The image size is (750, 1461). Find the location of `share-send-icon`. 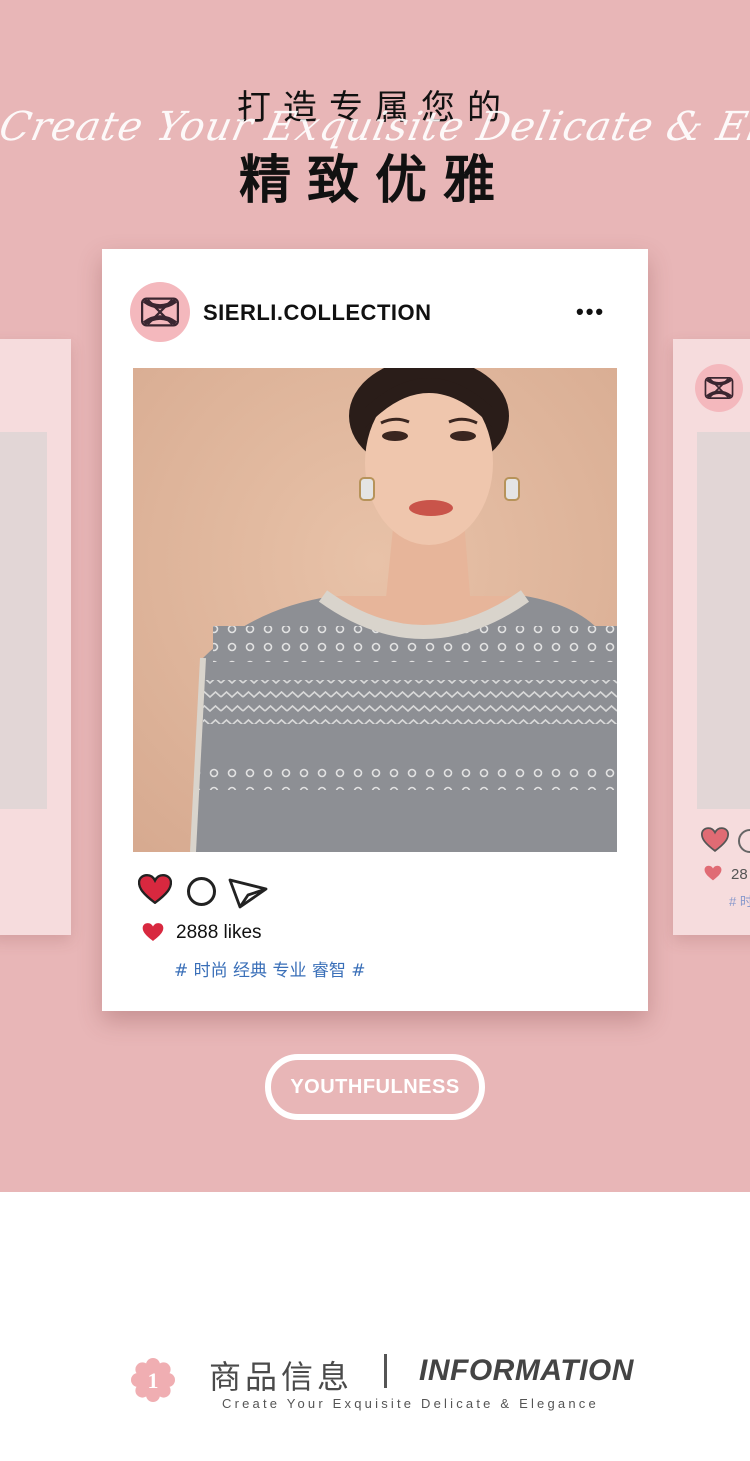

share-send-icon is located at coordinates (248, 893).